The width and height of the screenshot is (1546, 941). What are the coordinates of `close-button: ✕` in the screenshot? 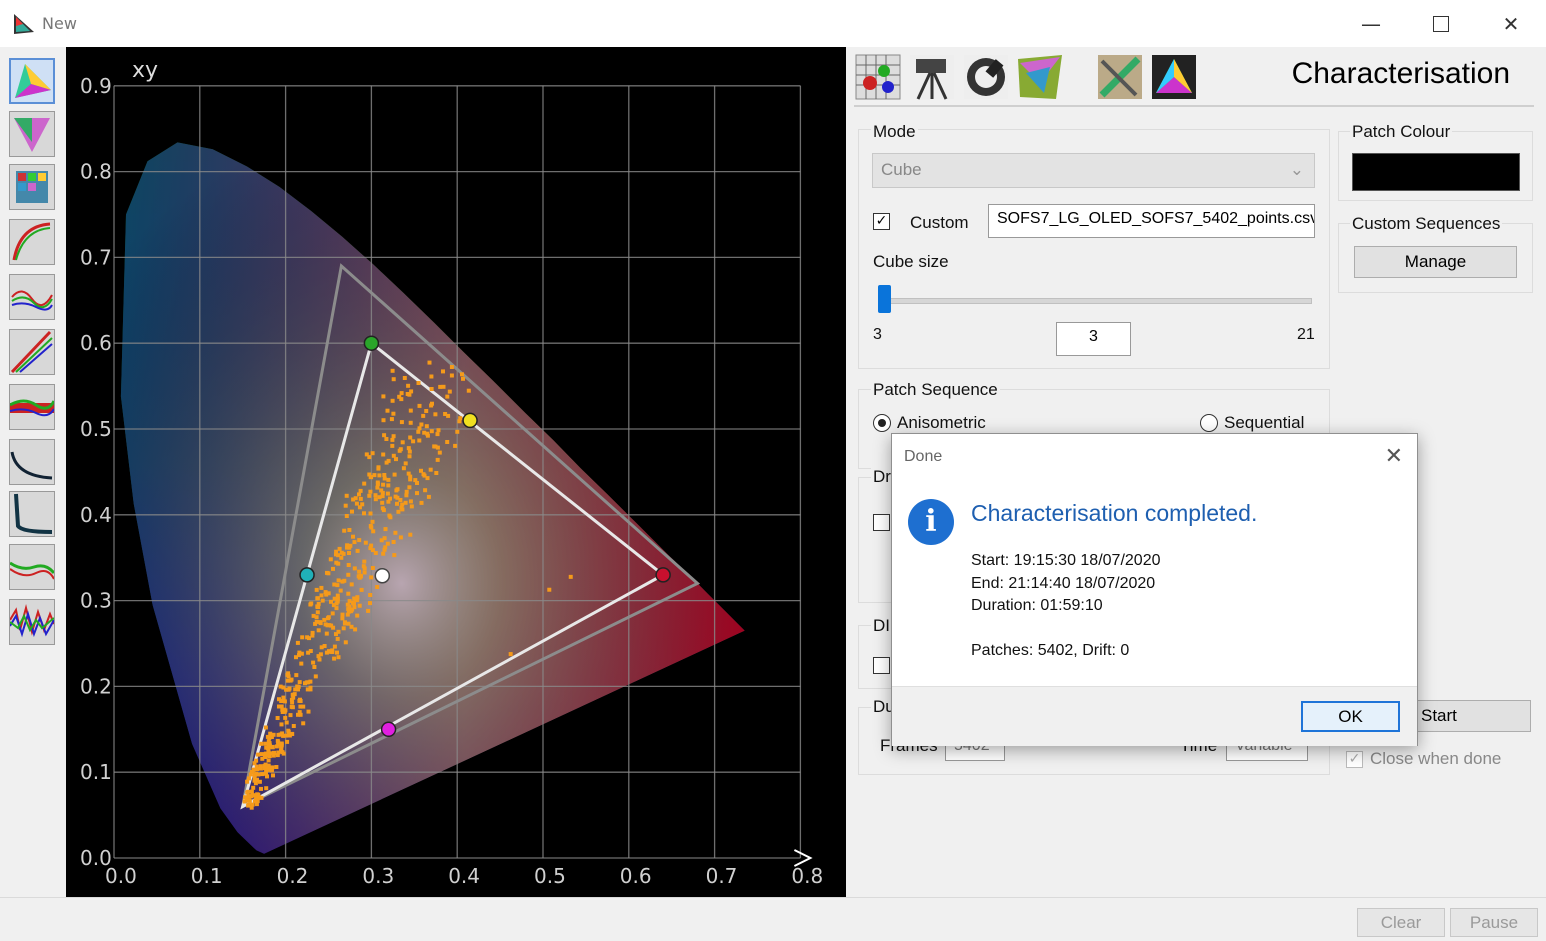 It's located at (1511, 23).